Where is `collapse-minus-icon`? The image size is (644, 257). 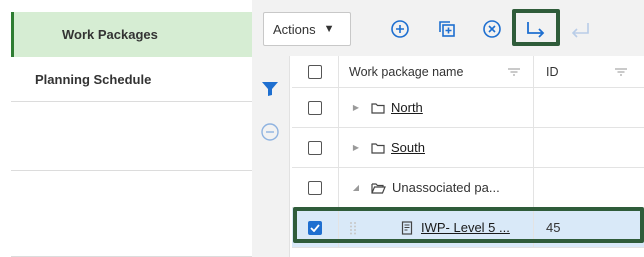 collapse-minus-icon is located at coordinates (270, 133).